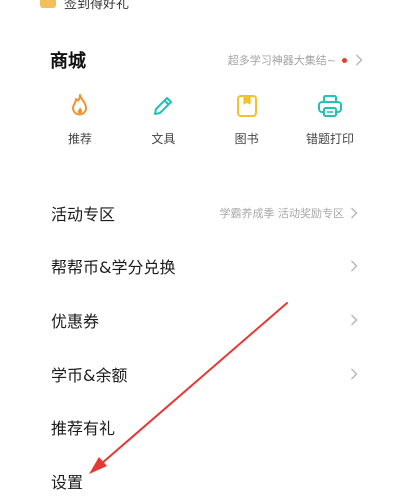 The height and width of the screenshot is (503, 408). Describe the element at coordinates (83, 214) in the screenshot. I see `menu-item-label: 活动专区` at that location.